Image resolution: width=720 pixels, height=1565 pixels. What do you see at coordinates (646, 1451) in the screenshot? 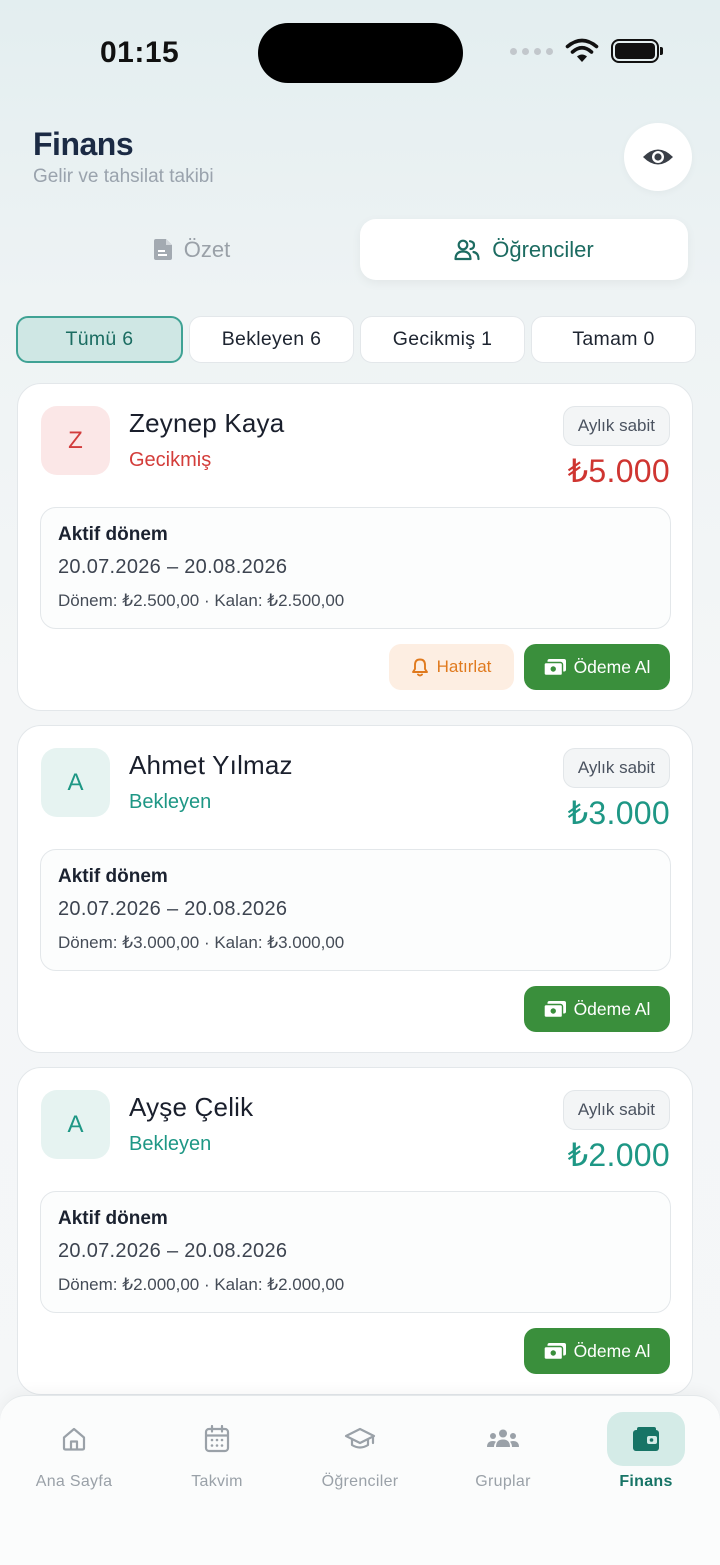
I see `nav-finance: Finans` at bounding box center [646, 1451].